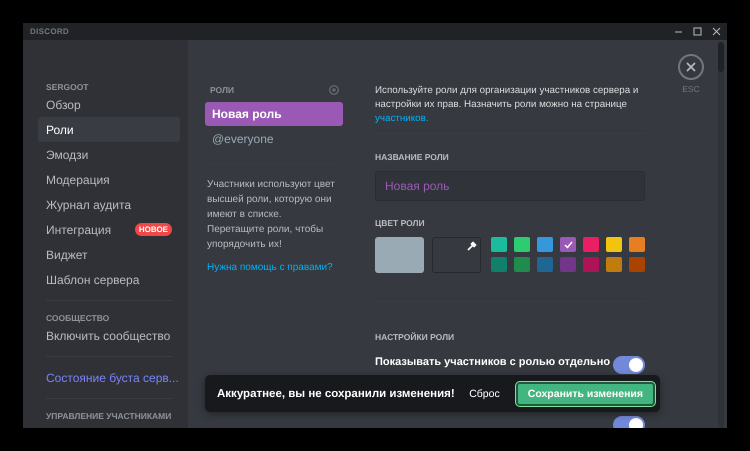  I want to click on field-label: ЦВЕТ РОЛИ, so click(400, 223).